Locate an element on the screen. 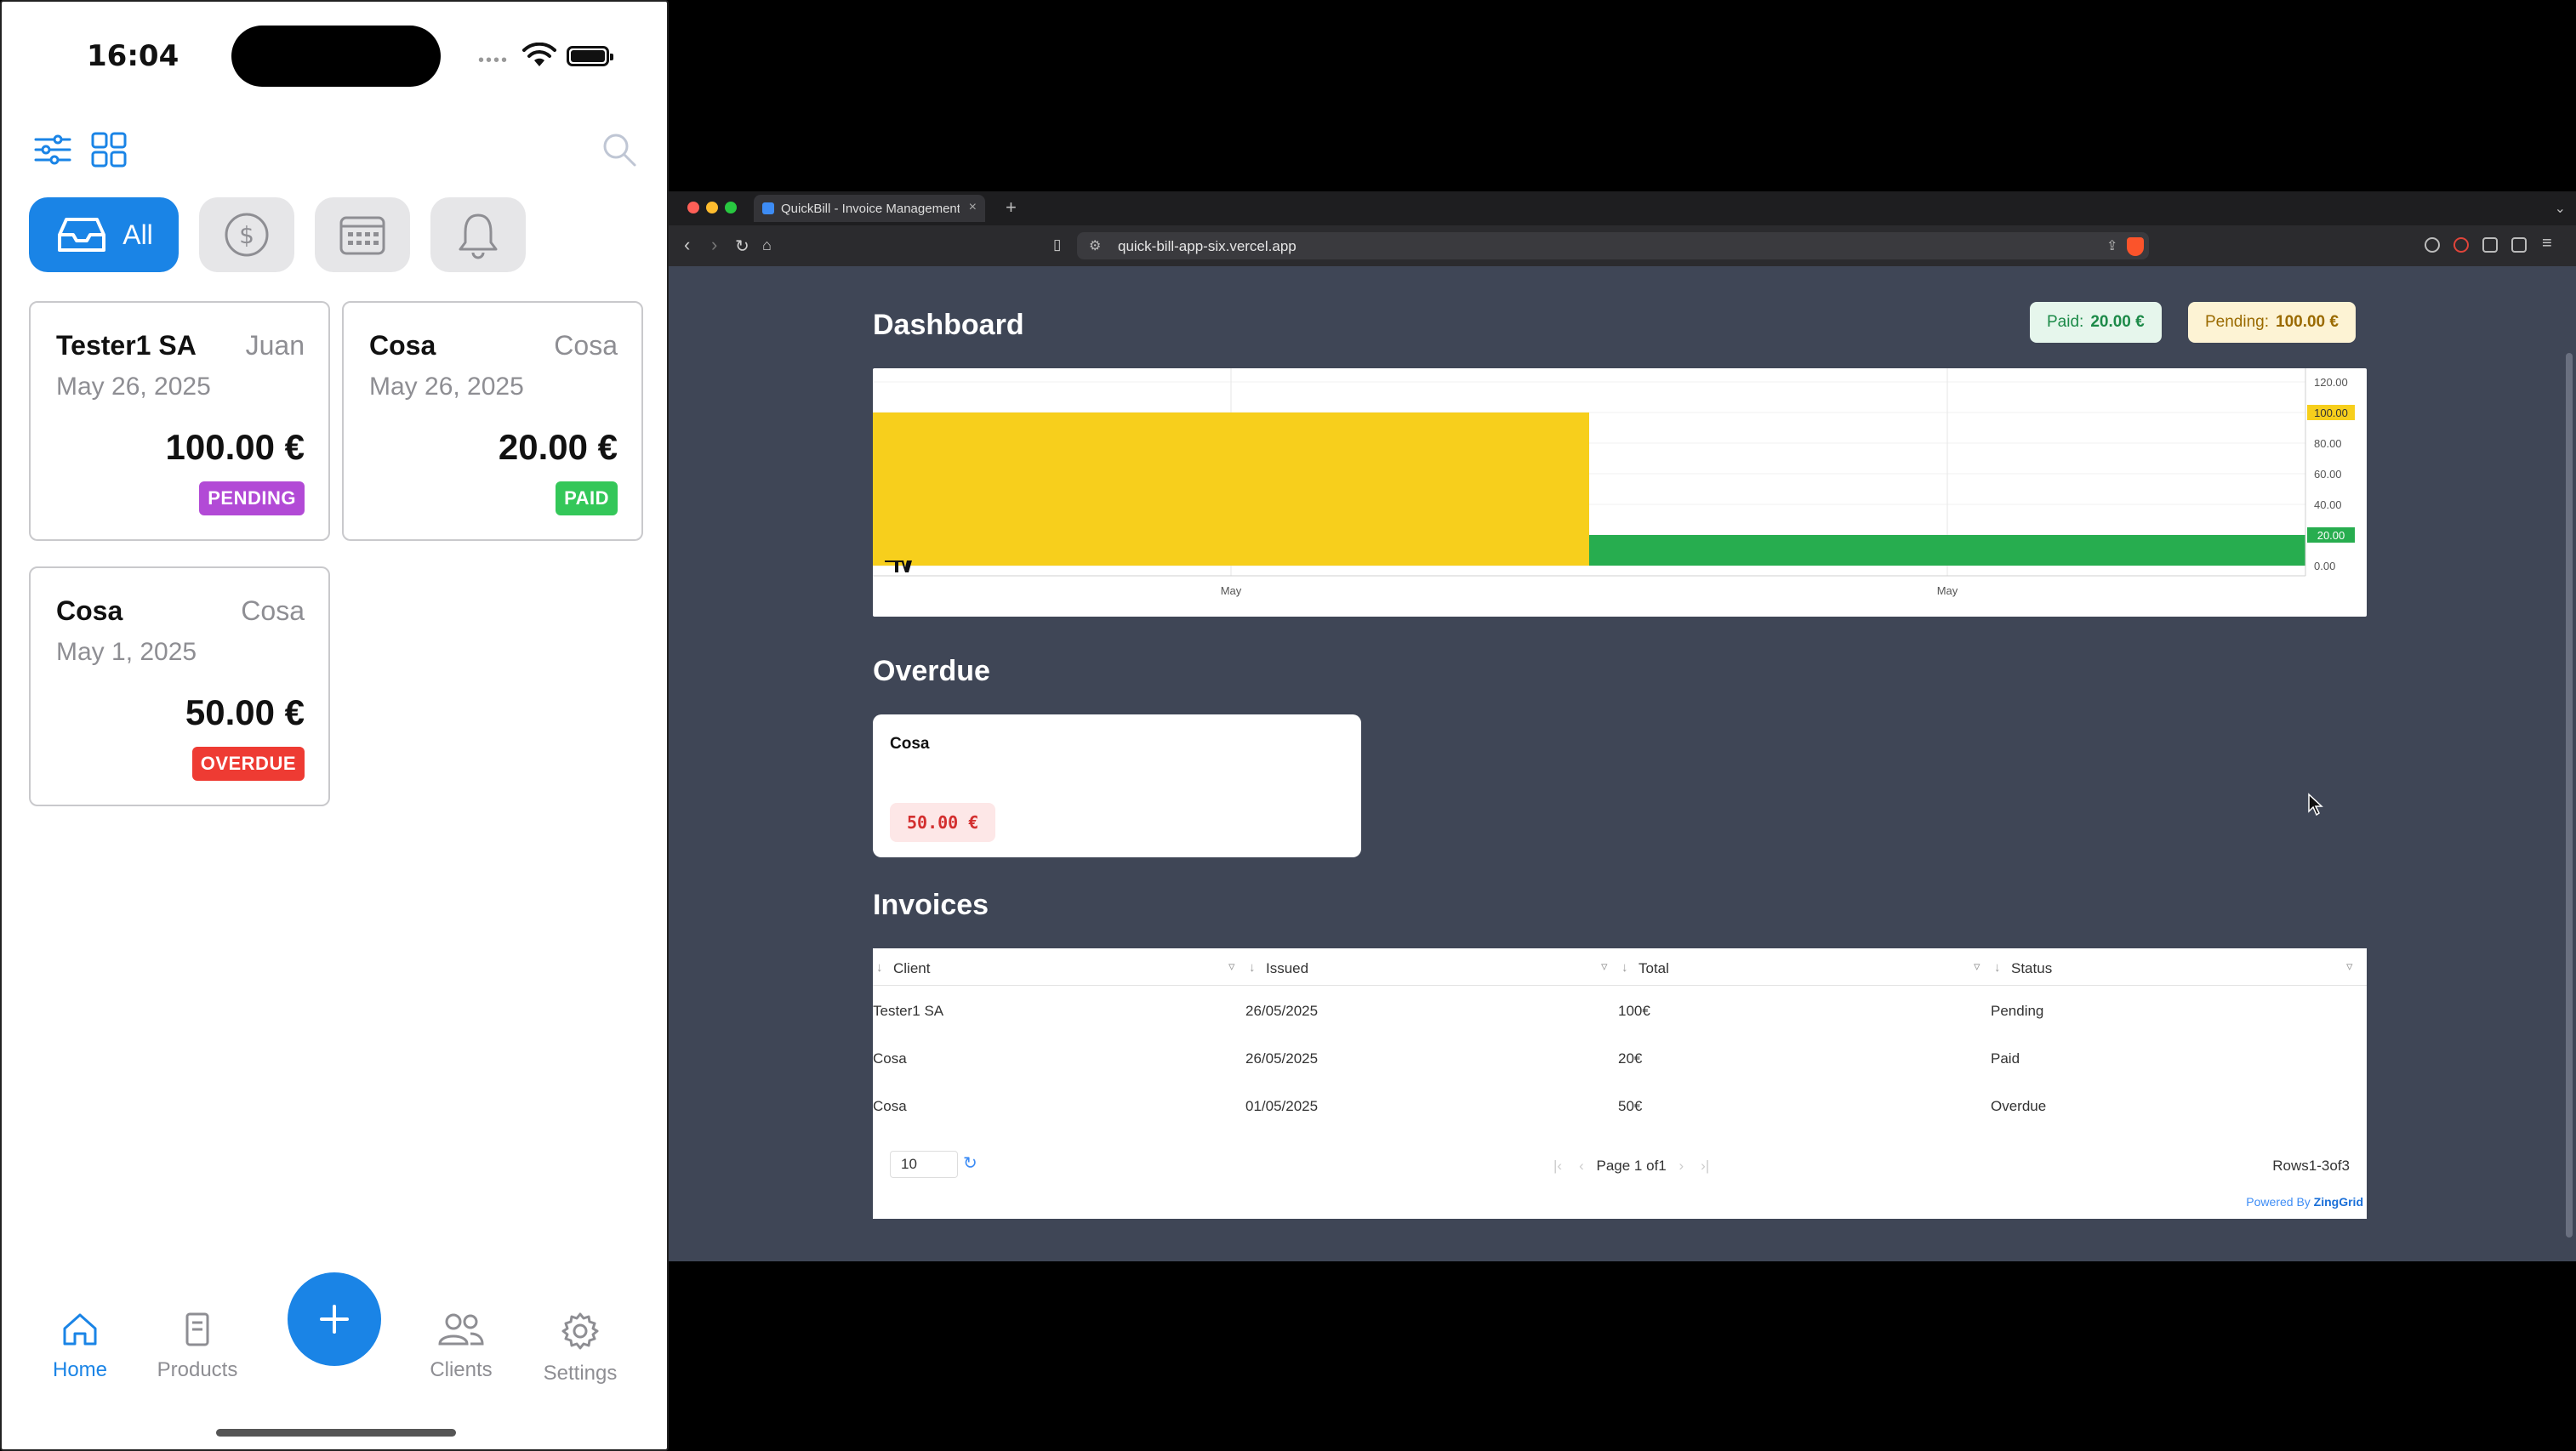  address-bar: ⚙ quick-bill-app-six.vercel.app ⇪ is located at coordinates (1613, 245).